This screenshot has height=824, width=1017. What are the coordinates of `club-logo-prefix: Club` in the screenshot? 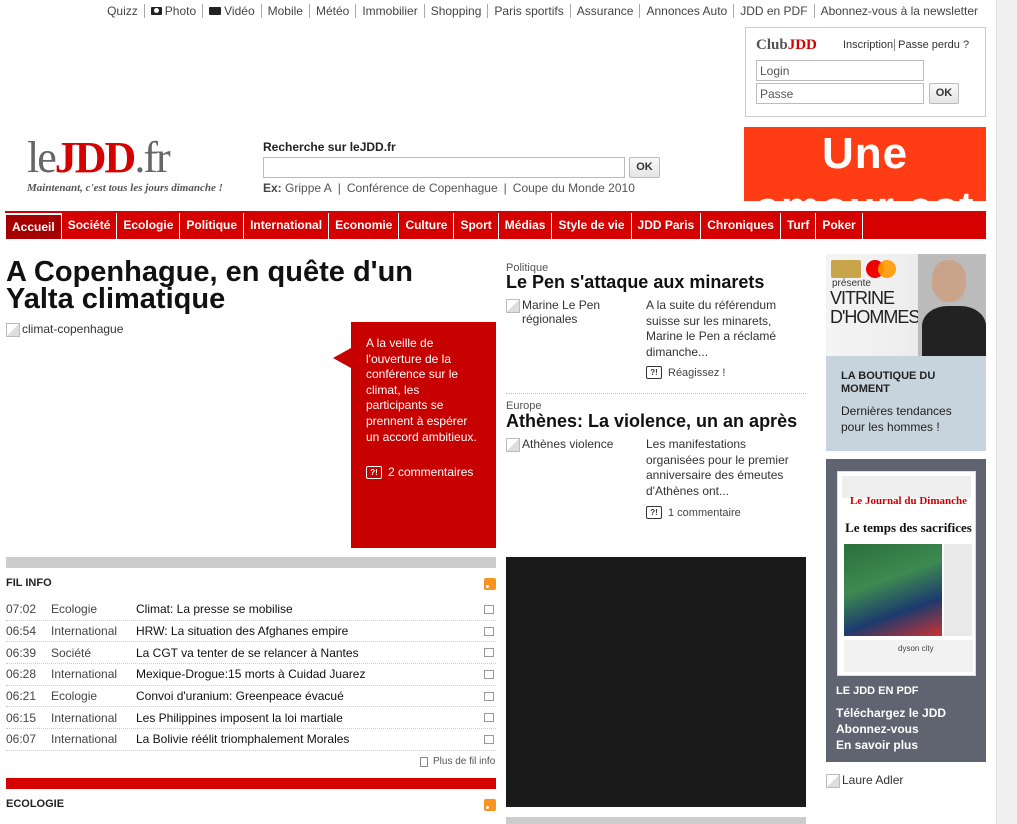 It's located at (772, 45).